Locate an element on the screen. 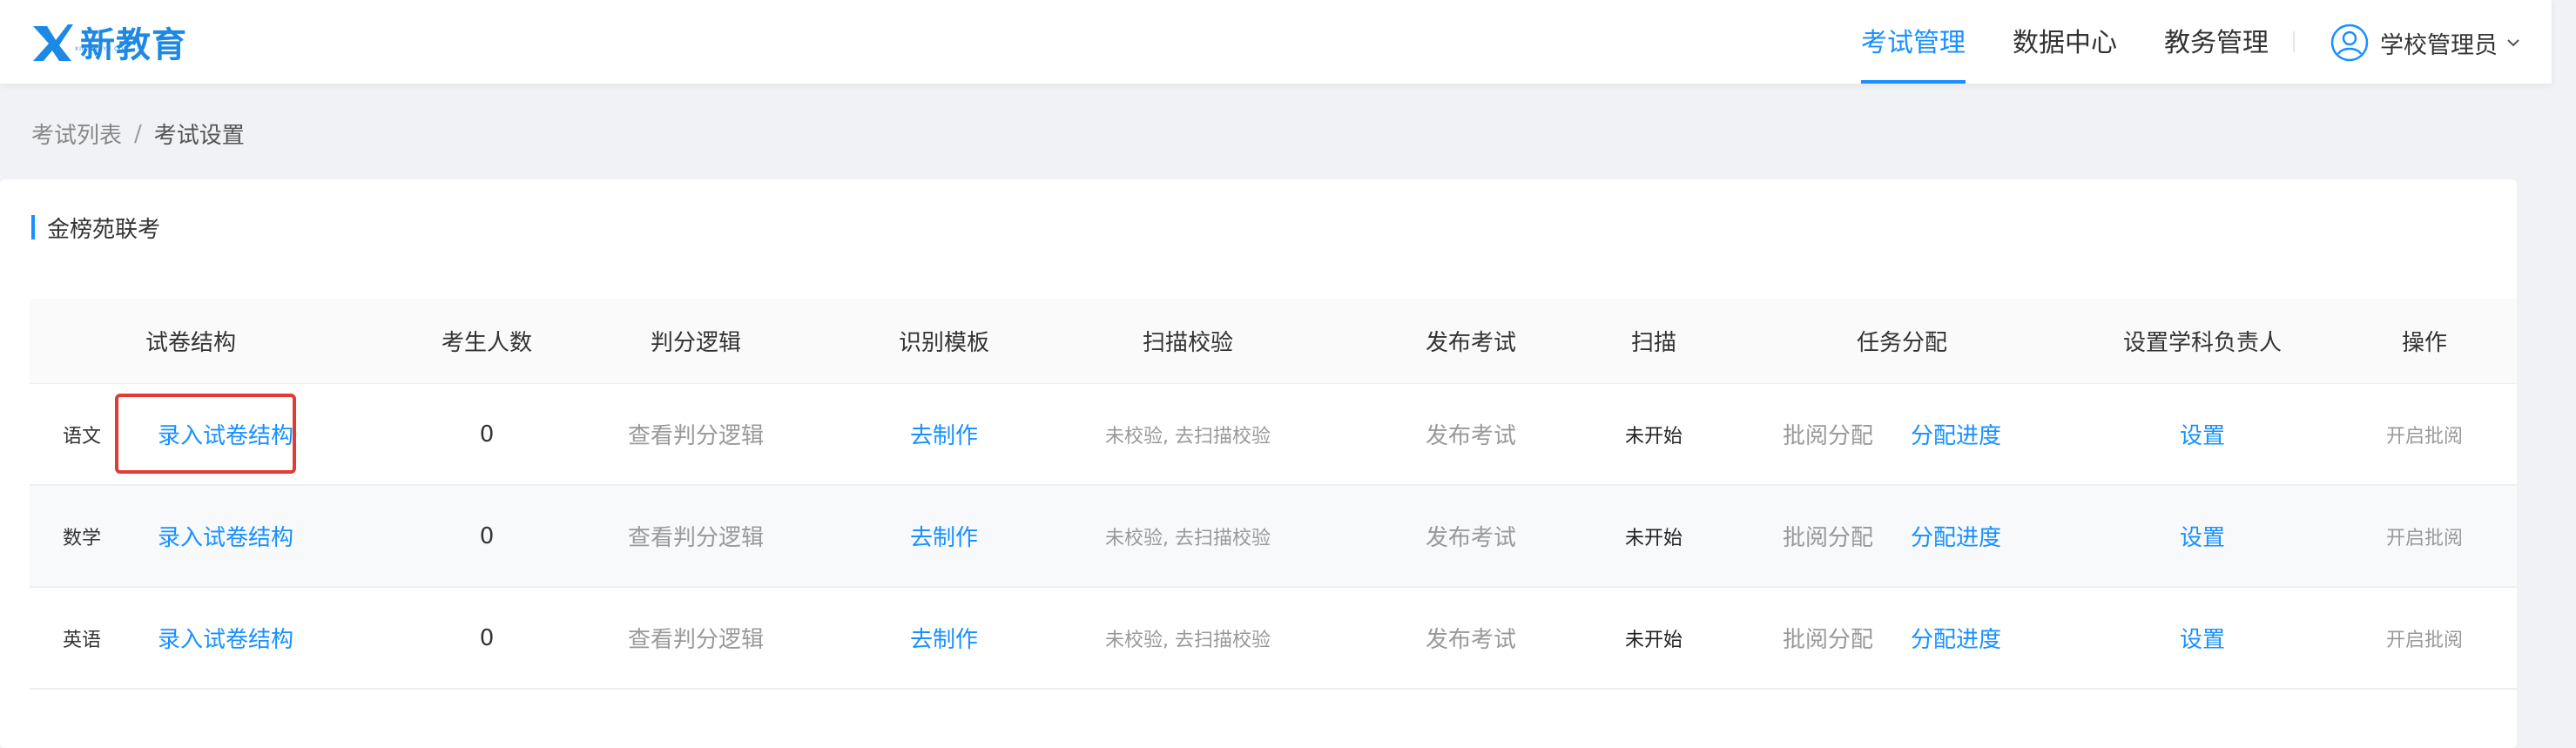 This screenshot has width=2576, height=748. brand-x-icon is located at coordinates (53, 43).